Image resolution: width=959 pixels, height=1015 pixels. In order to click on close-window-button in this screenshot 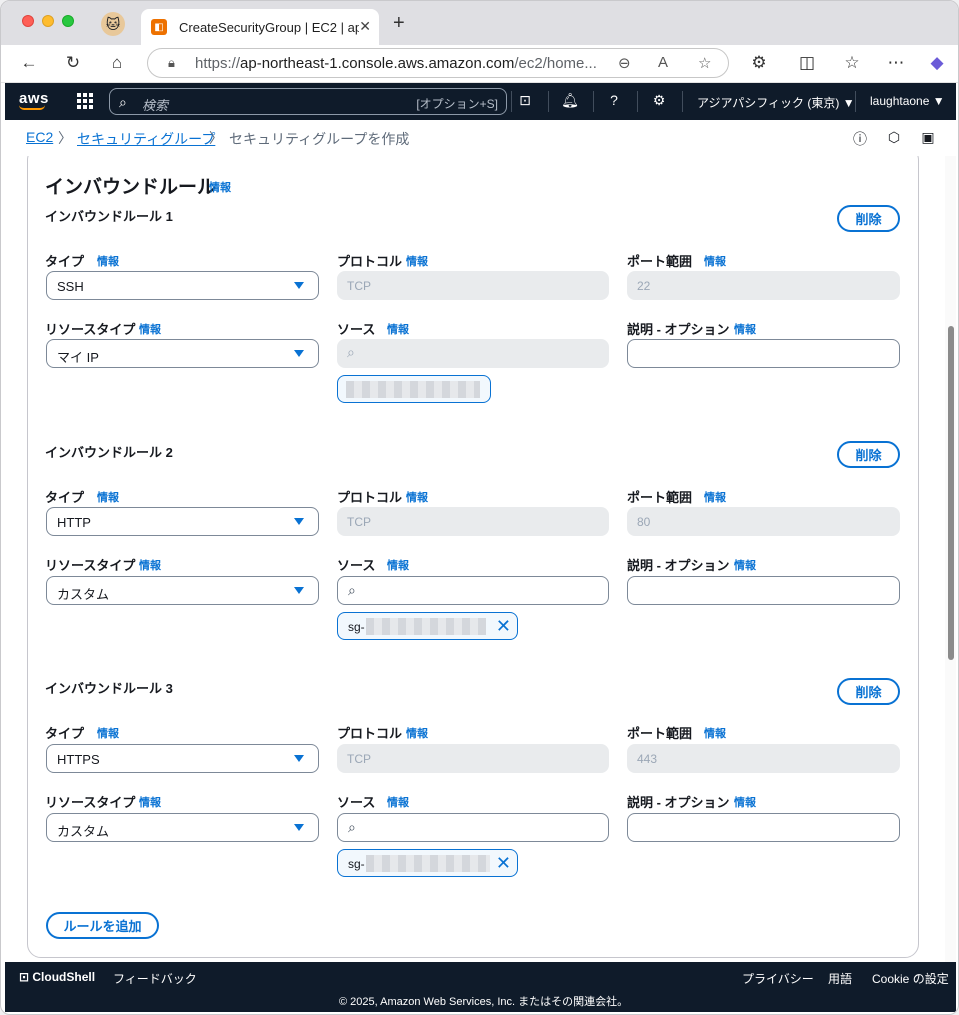, I will do `click(28, 21)`.